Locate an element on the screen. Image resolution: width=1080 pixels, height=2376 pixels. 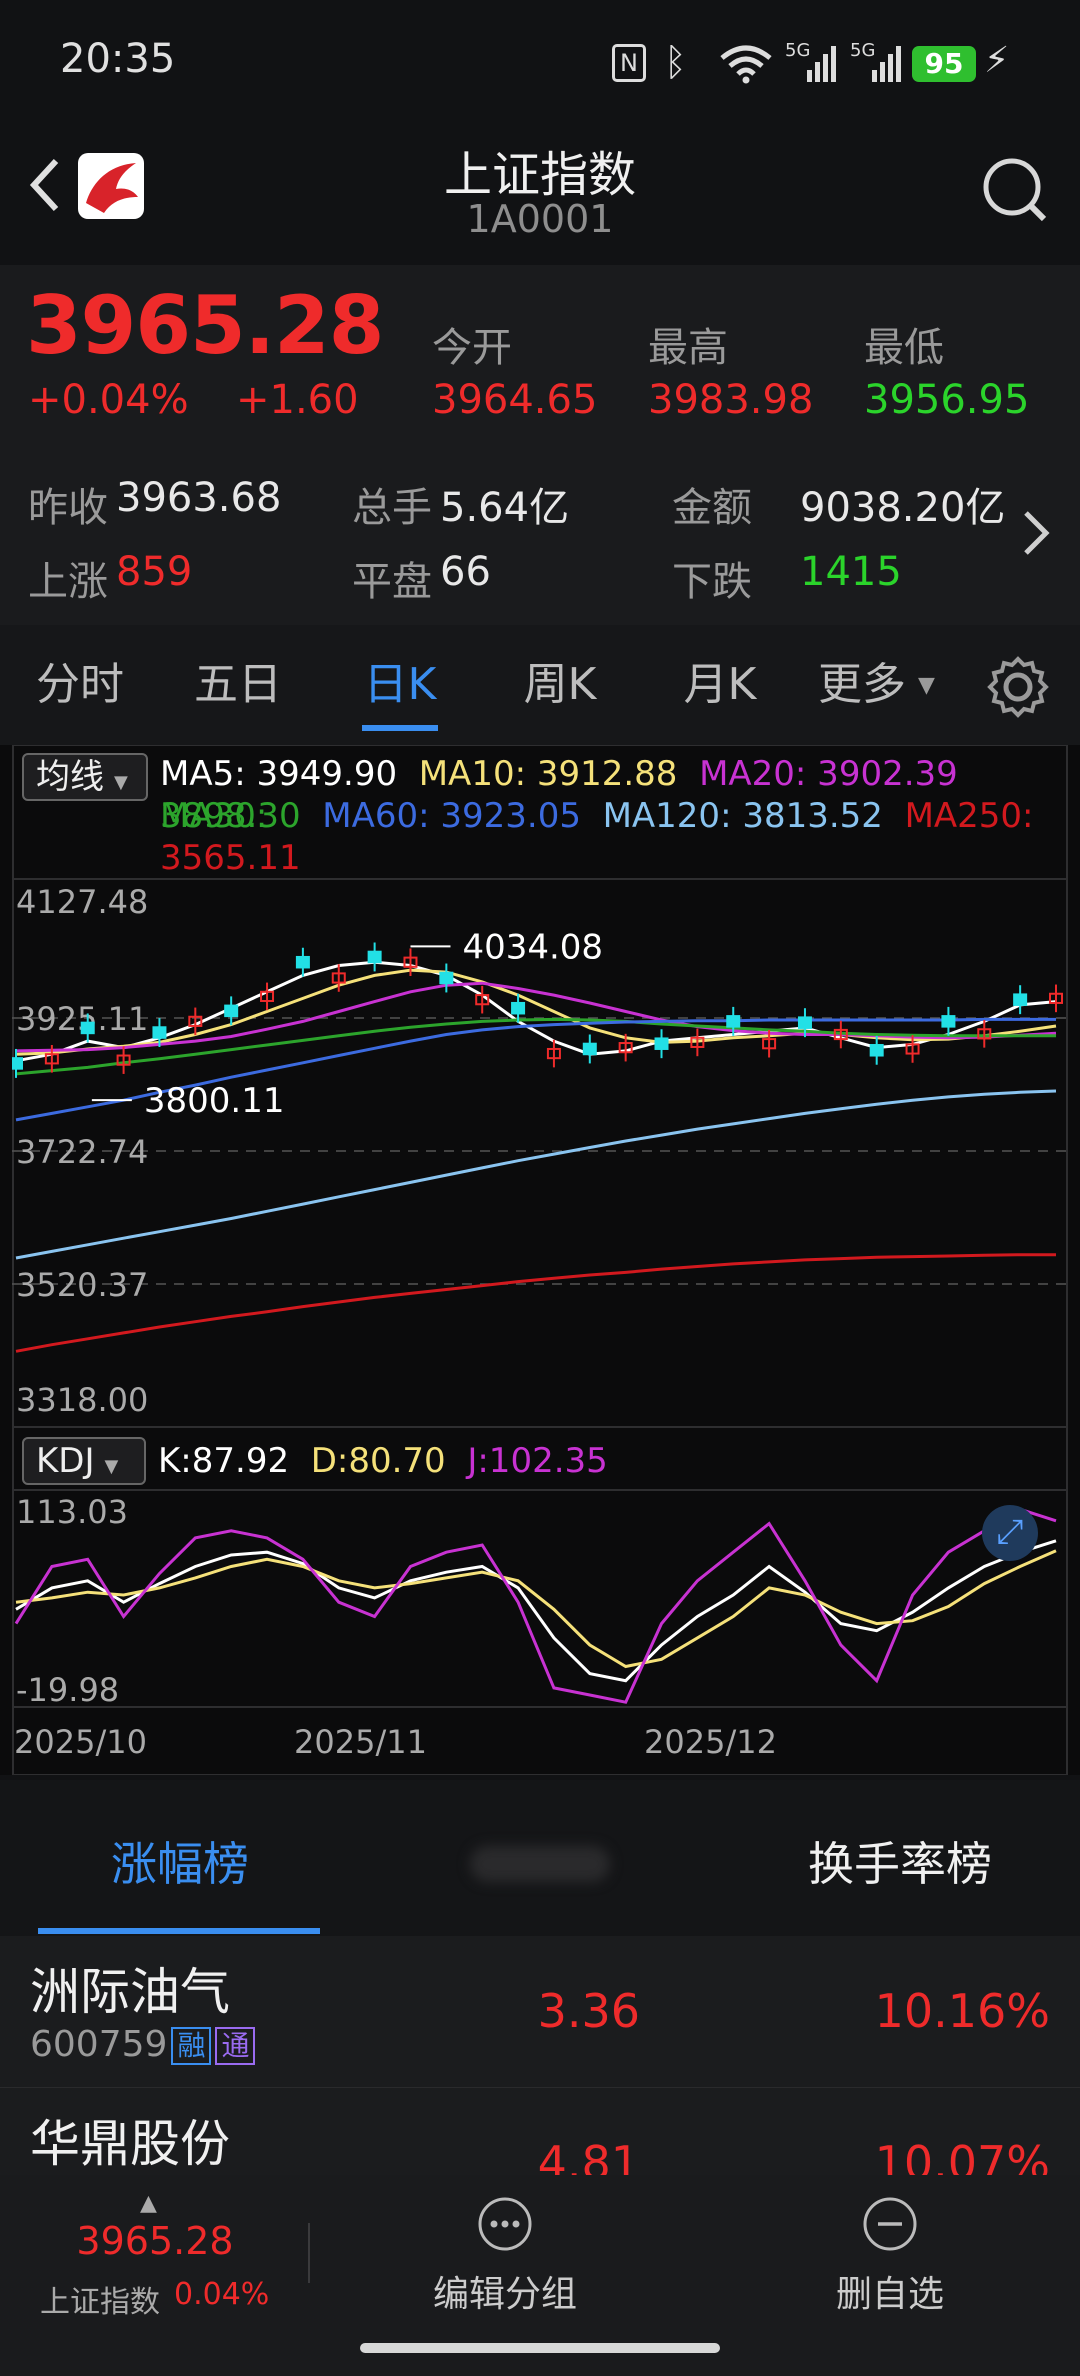
more-icon is located at coordinates (505, 2224).